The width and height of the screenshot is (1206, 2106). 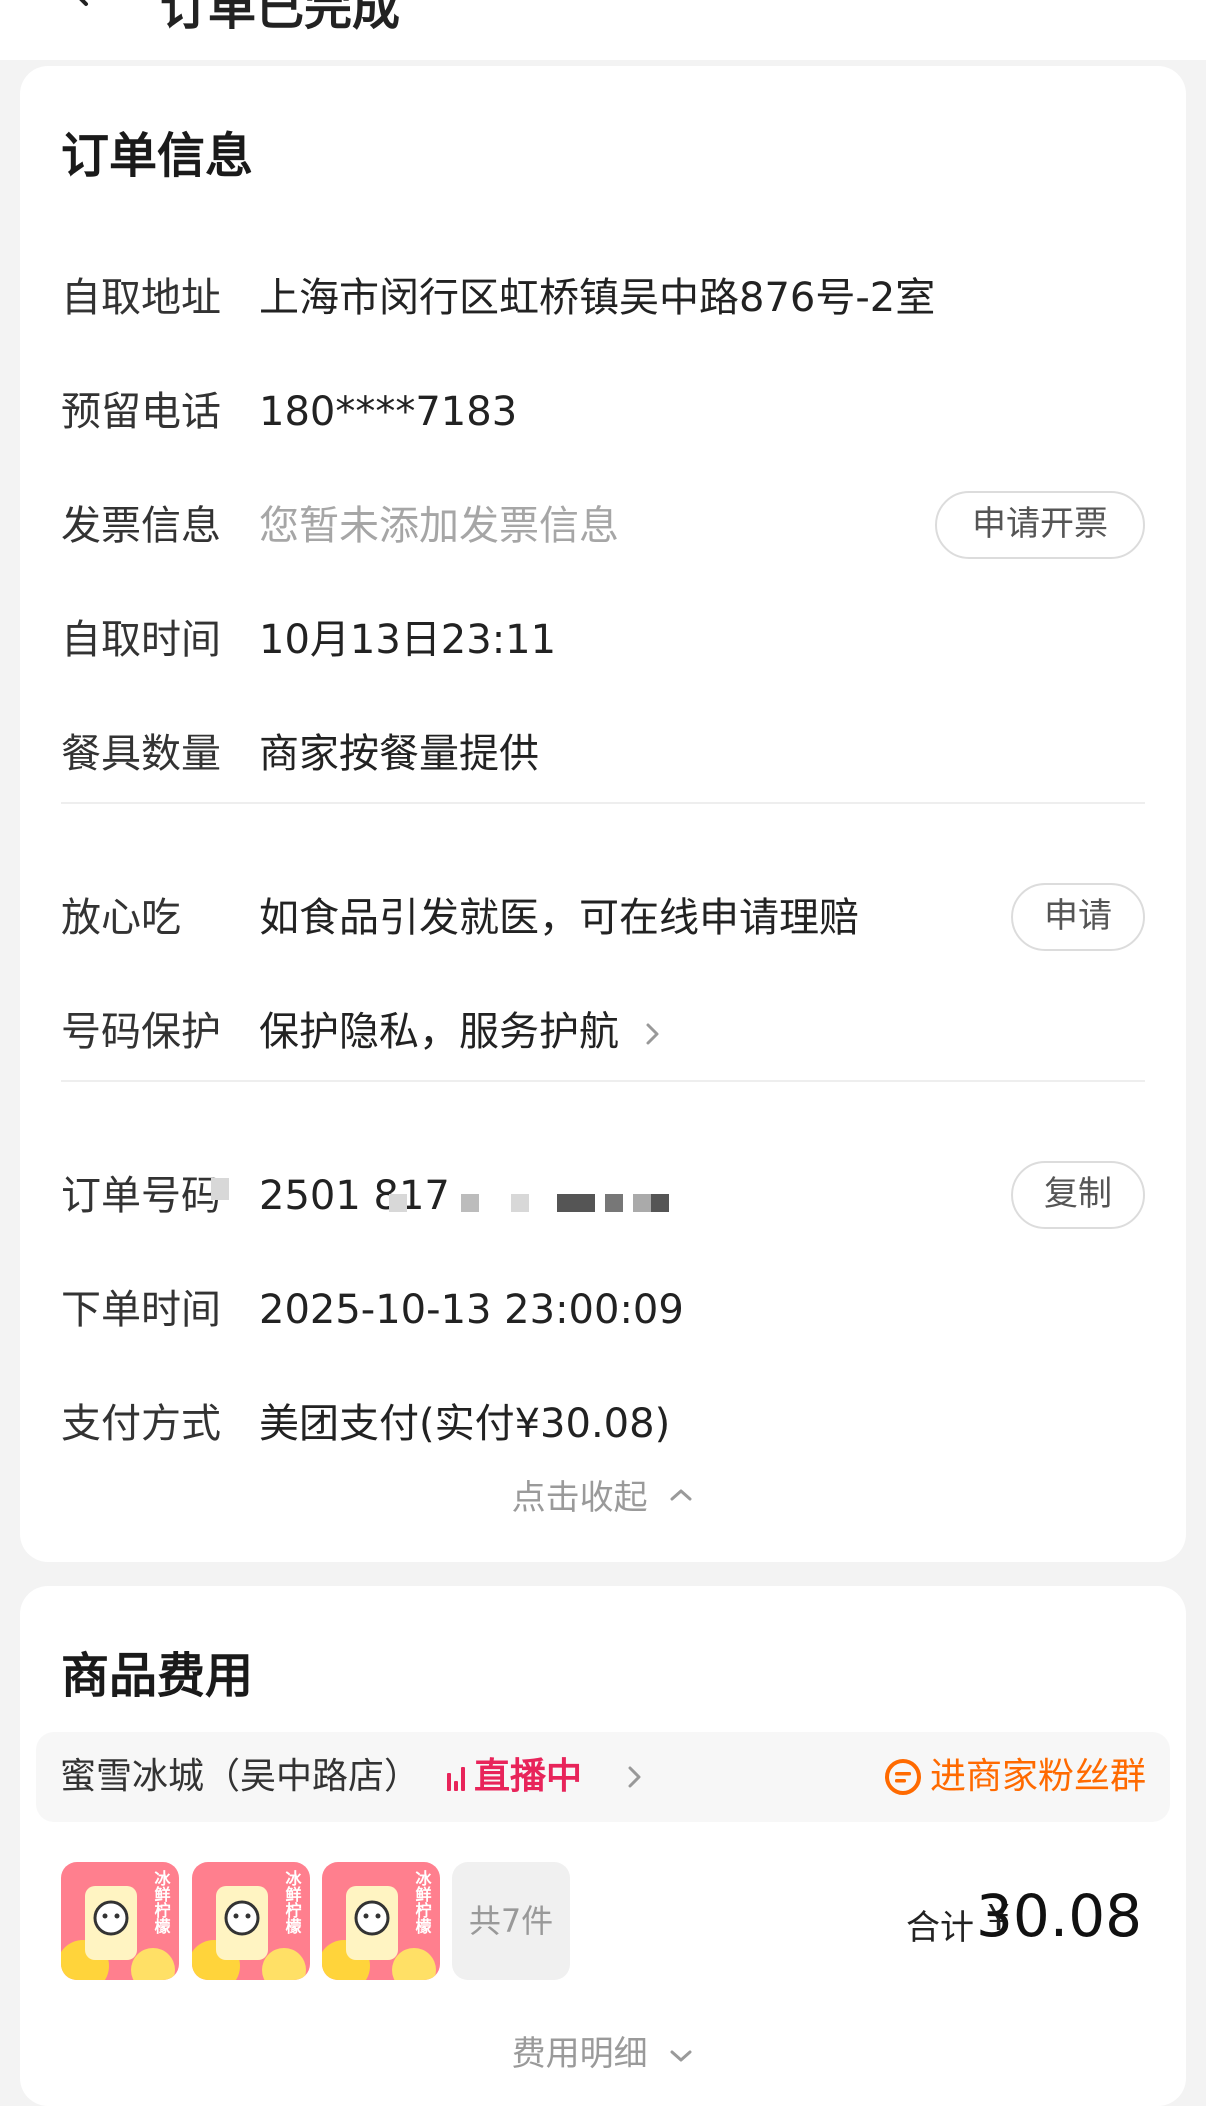 What do you see at coordinates (465, 1424) in the screenshot?
I see `payment-value: 美团支付(实付¥30.08)` at bounding box center [465, 1424].